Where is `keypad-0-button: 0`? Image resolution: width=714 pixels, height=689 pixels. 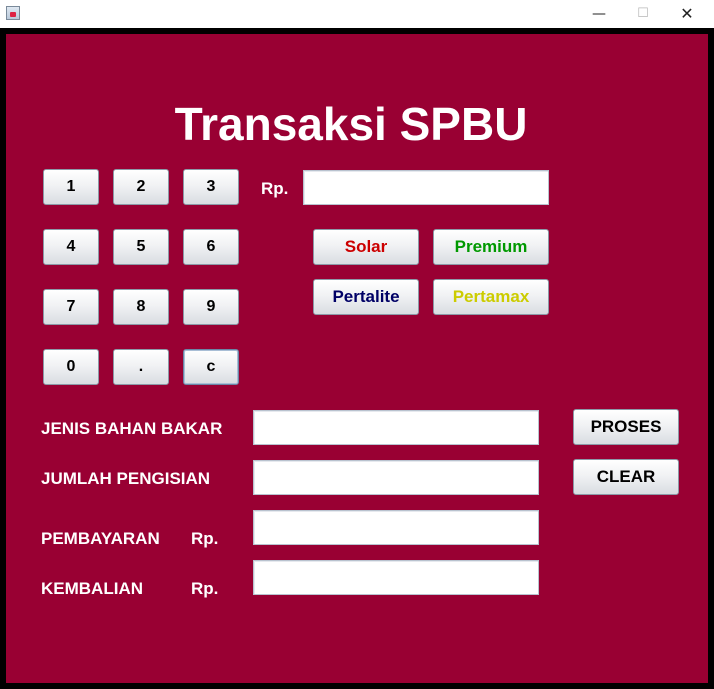 keypad-0-button: 0 is located at coordinates (71, 367).